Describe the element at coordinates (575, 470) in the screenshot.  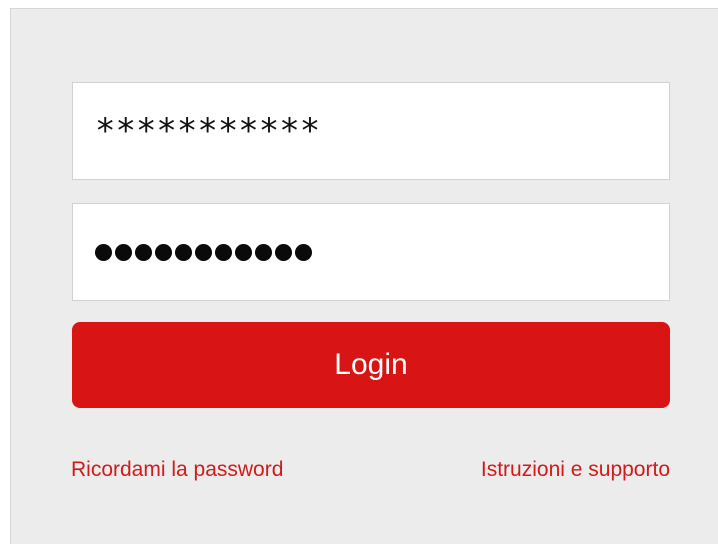
I see `support-link: Istruzioni e supporto` at that location.